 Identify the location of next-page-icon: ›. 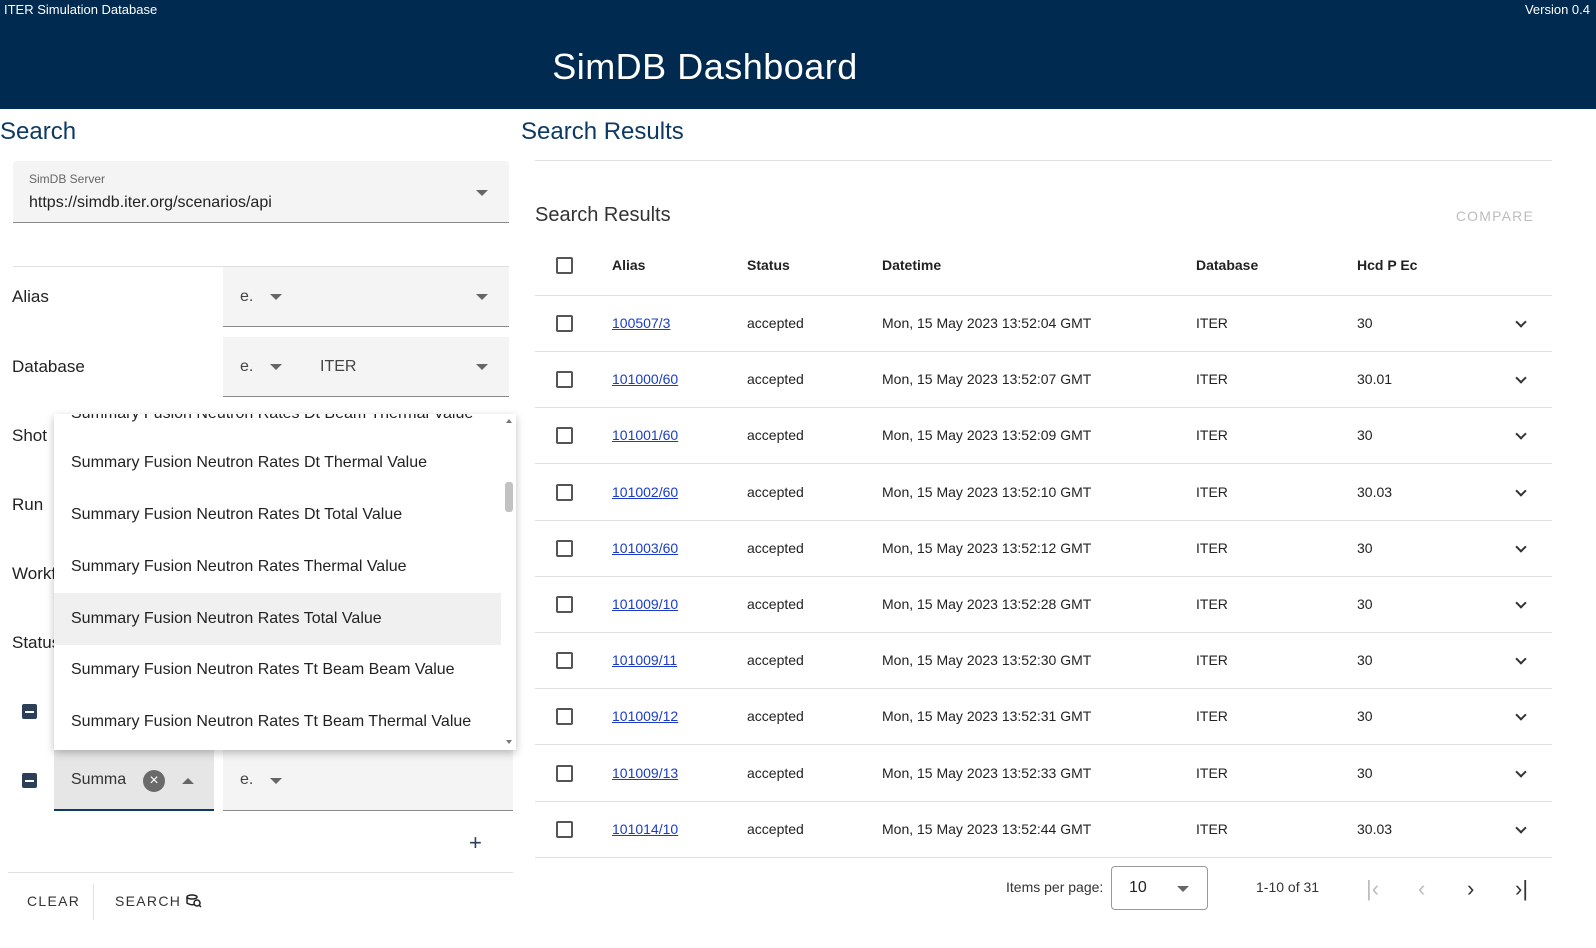
(1470, 889).